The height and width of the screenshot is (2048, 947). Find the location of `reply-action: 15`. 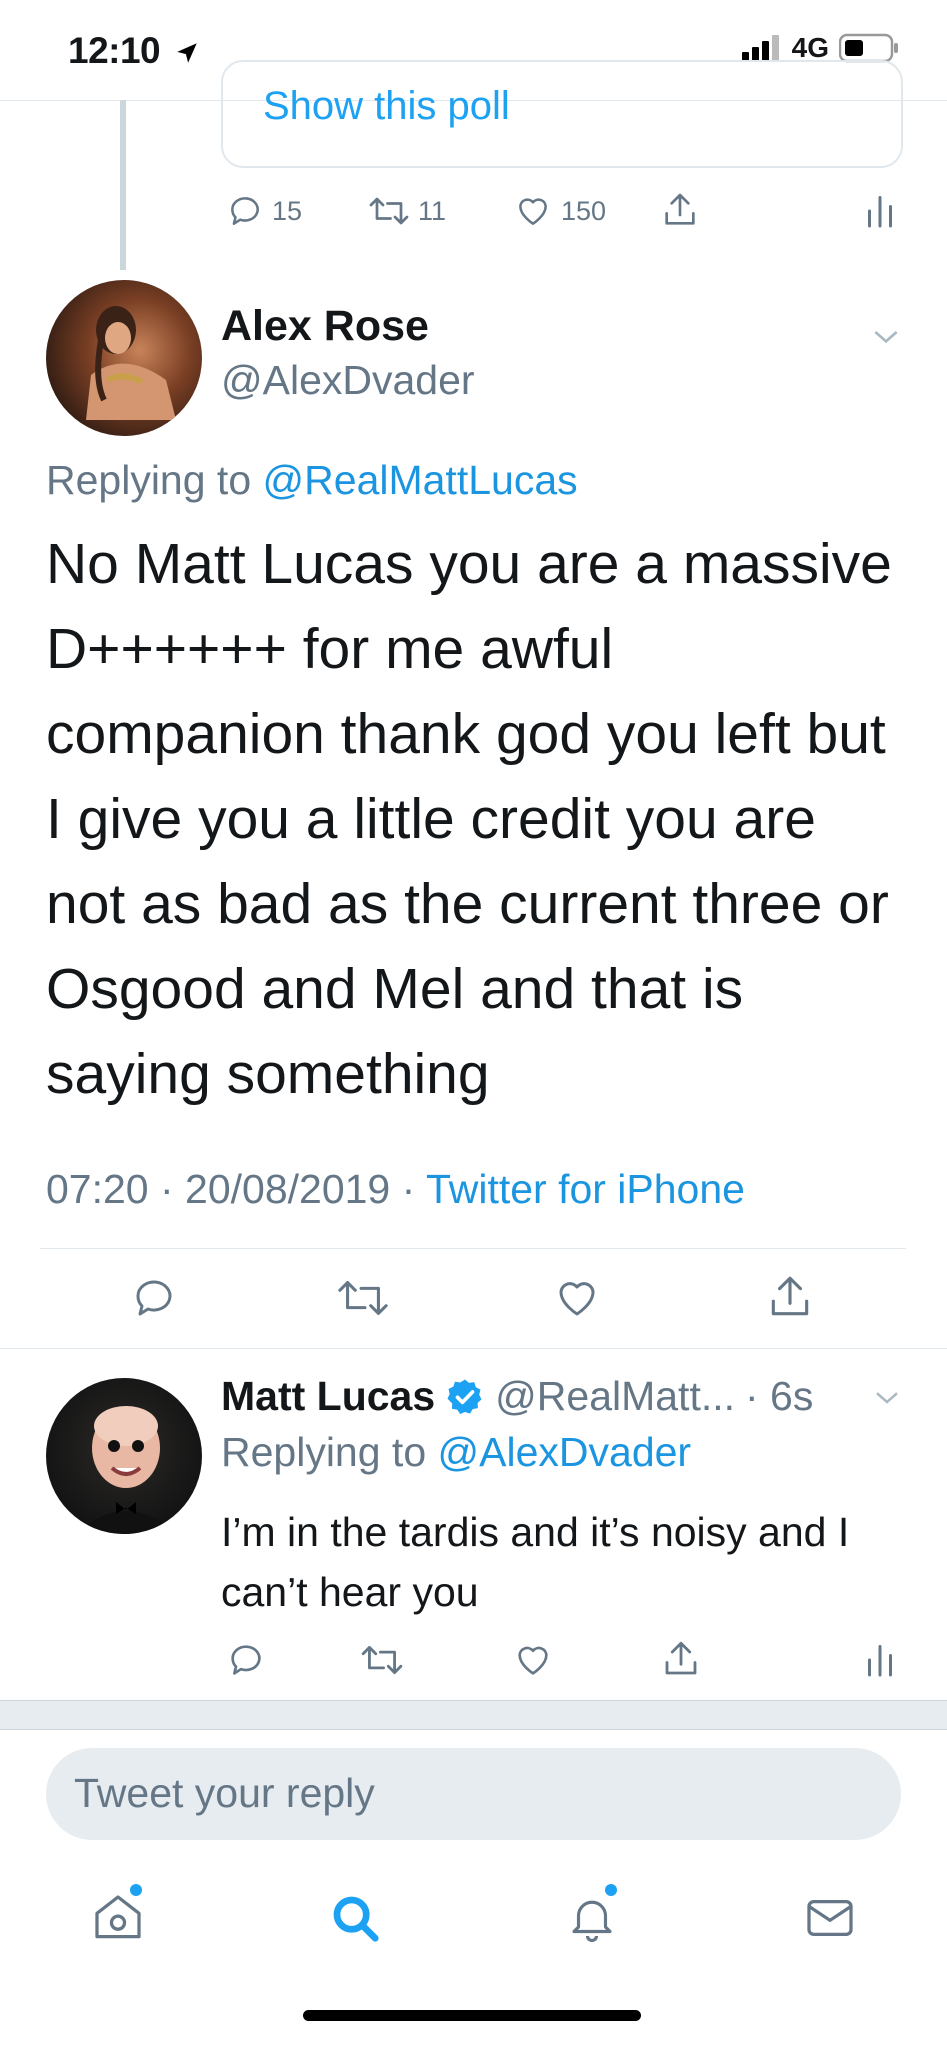

reply-action: 15 is located at coordinates (264, 211).